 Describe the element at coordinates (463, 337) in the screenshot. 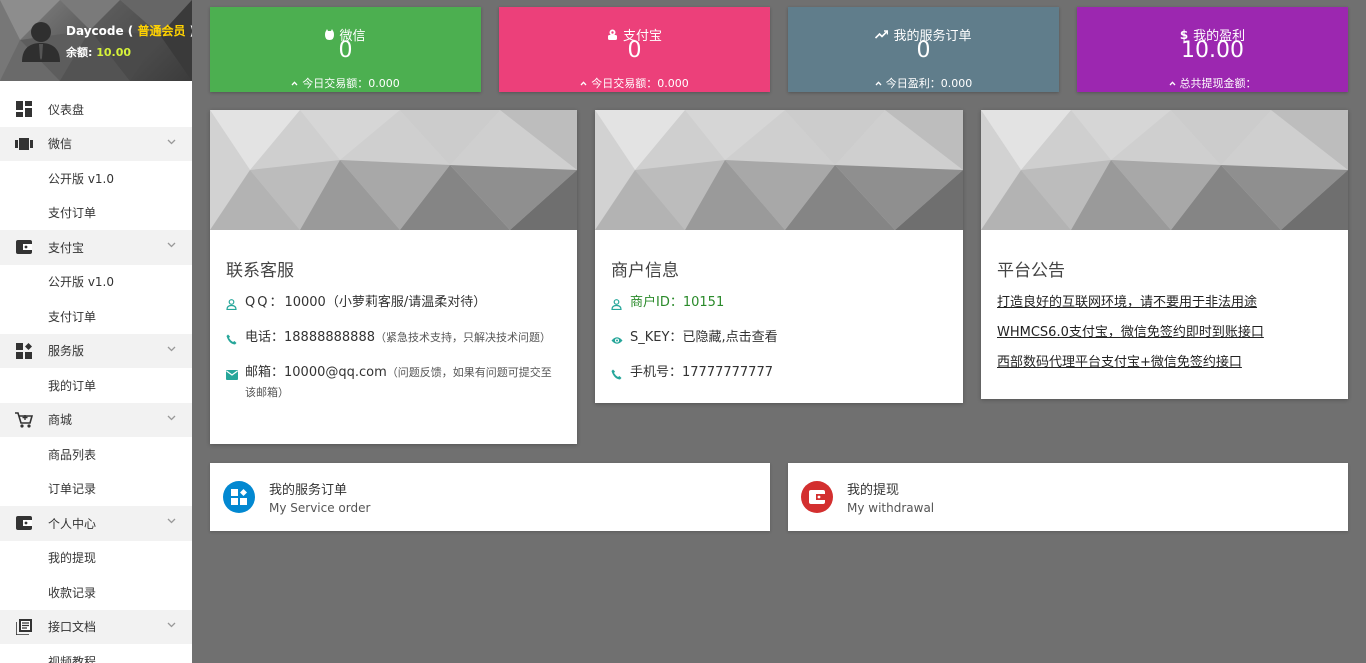

I see `phone-note: （紧急技术支持，只解决技术问题）` at that location.